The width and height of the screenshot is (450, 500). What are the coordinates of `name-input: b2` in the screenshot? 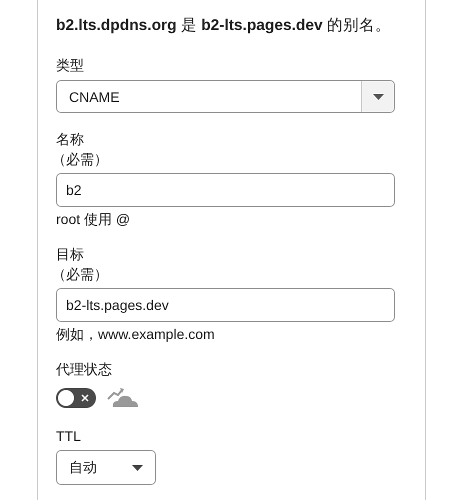 It's located at (225, 190).